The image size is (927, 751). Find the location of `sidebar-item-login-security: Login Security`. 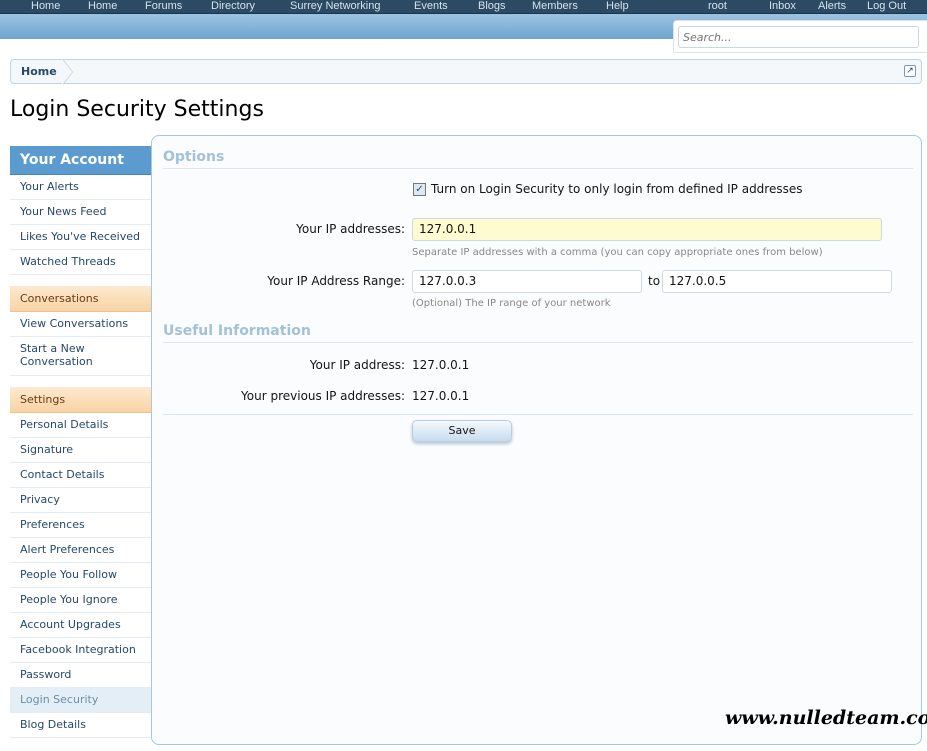

sidebar-item-login-security: Login Security is located at coordinates (80, 700).